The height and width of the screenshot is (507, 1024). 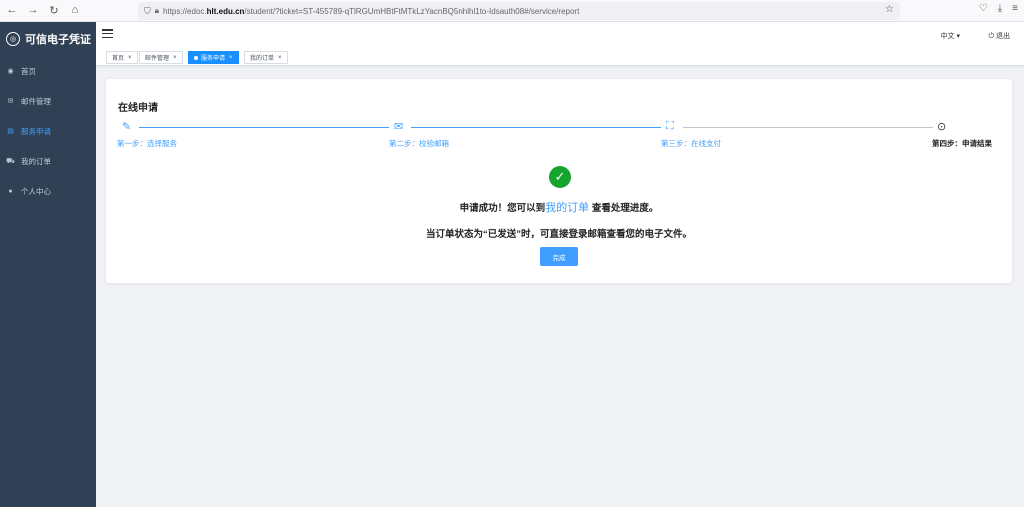 What do you see at coordinates (10, 161) in the screenshot?
I see `cart-icon: ⛟` at bounding box center [10, 161].